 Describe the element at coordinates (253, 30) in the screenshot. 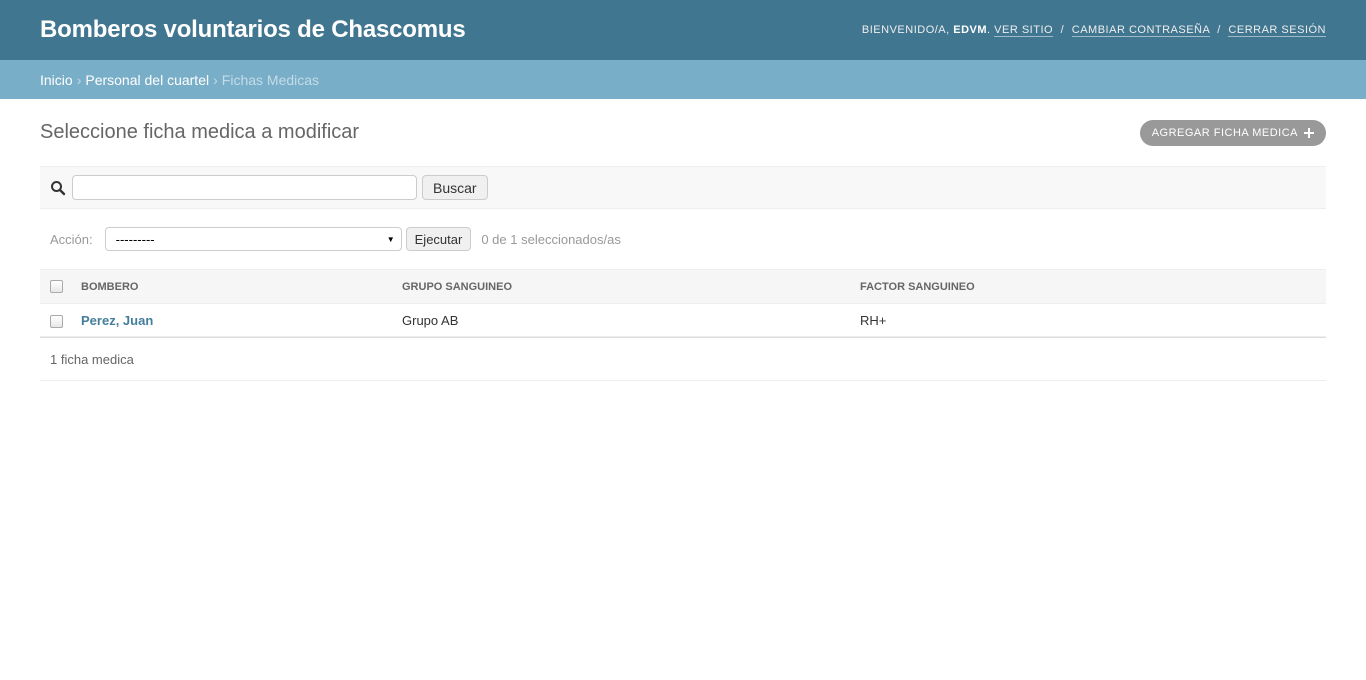

I see `site-name: Bomberos voluntarios de Chascomus` at that location.